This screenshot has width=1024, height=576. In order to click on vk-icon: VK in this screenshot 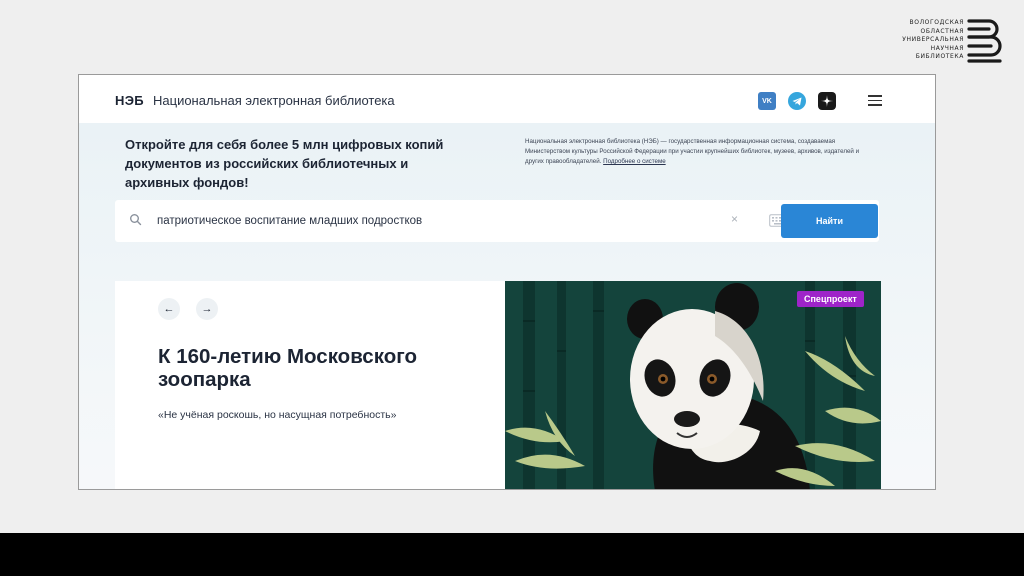, I will do `click(767, 101)`.